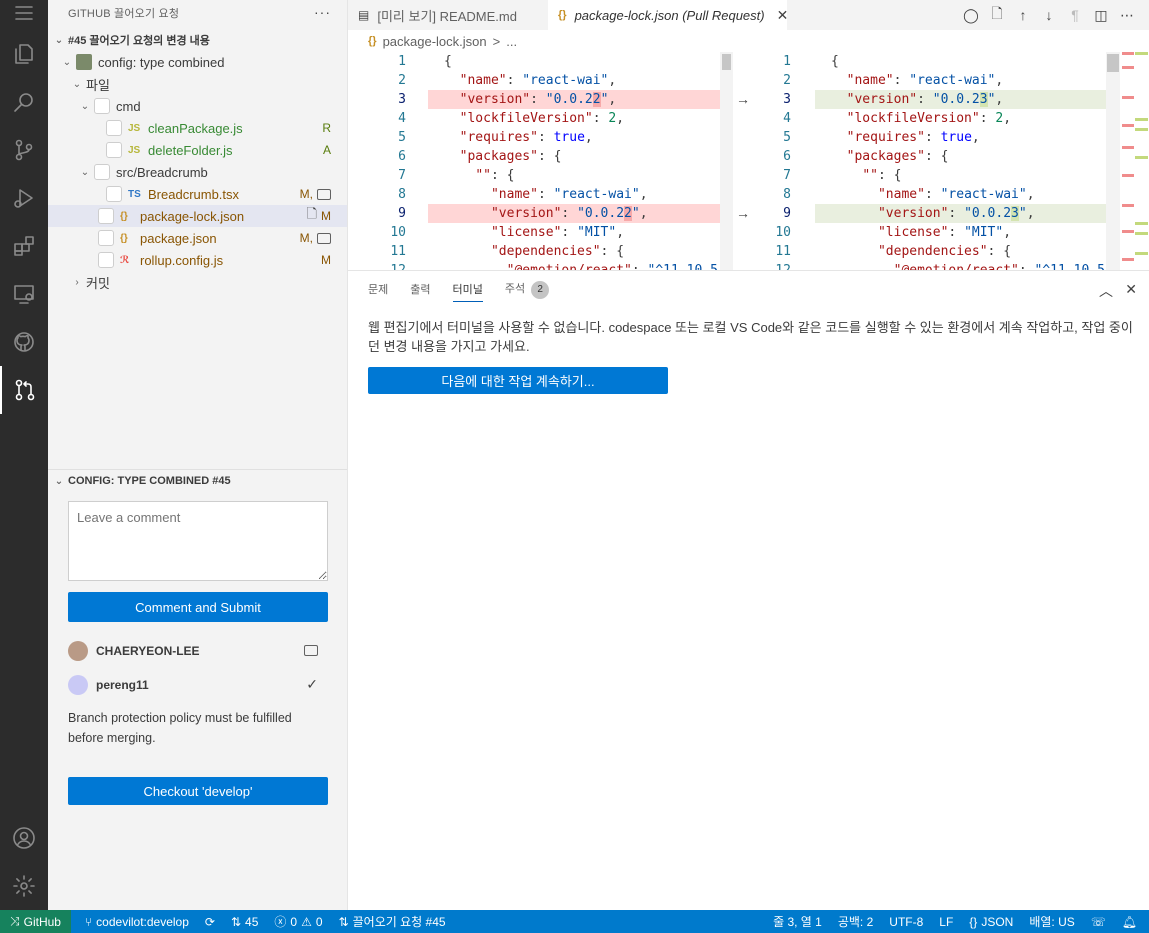 This screenshot has width=1149, height=933. I want to click on code-line: 9 "version": "0.0.23",, so click(920, 213).